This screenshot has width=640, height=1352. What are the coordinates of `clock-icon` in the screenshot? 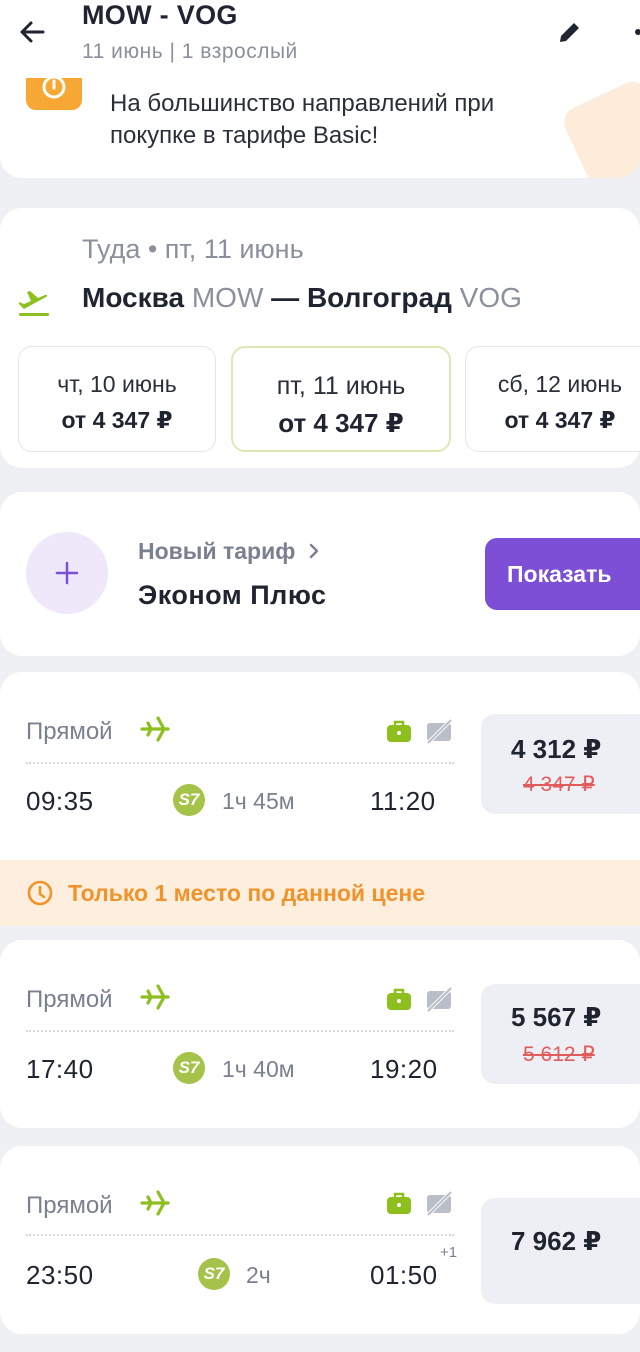 It's located at (40, 893).